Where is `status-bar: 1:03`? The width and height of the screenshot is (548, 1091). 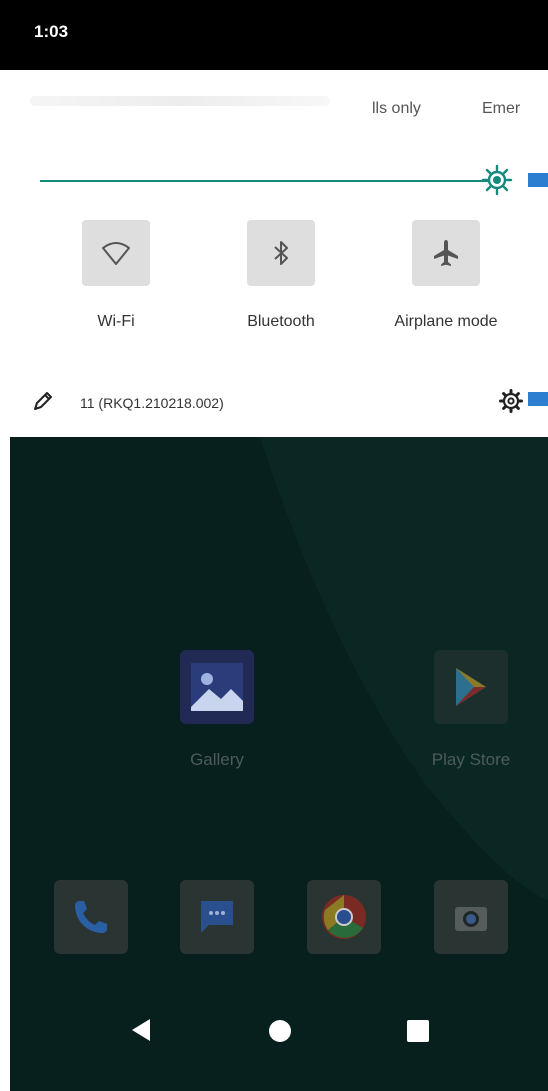 status-bar: 1:03 is located at coordinates (274, 35).